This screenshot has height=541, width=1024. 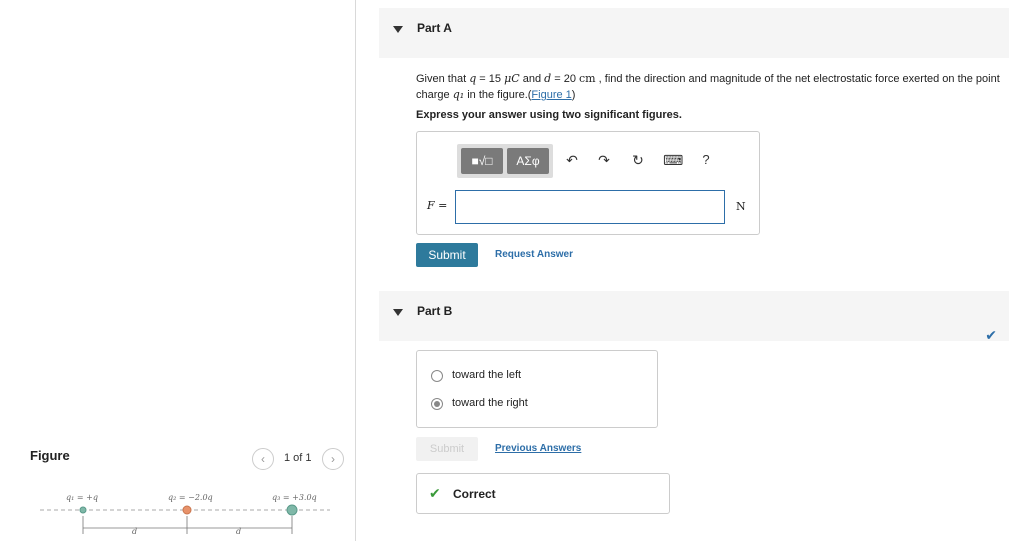 I want to click on charge-q1, so click(x=83, y=510).